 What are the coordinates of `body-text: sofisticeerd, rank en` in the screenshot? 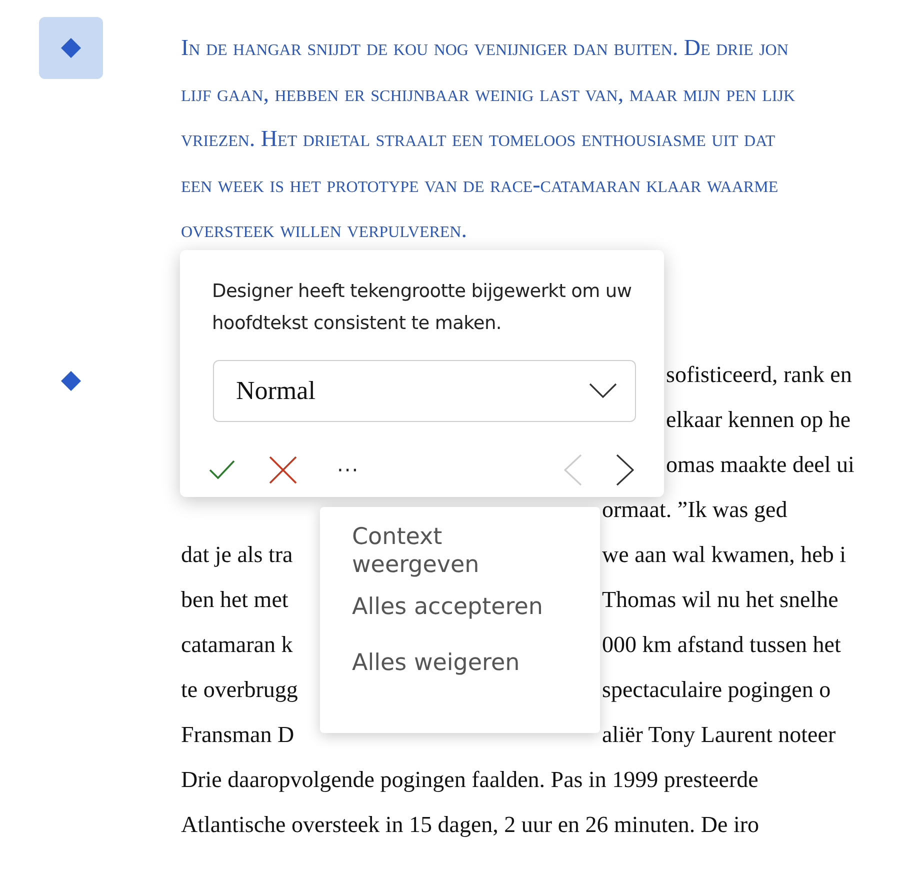 It's located at (759, 374).